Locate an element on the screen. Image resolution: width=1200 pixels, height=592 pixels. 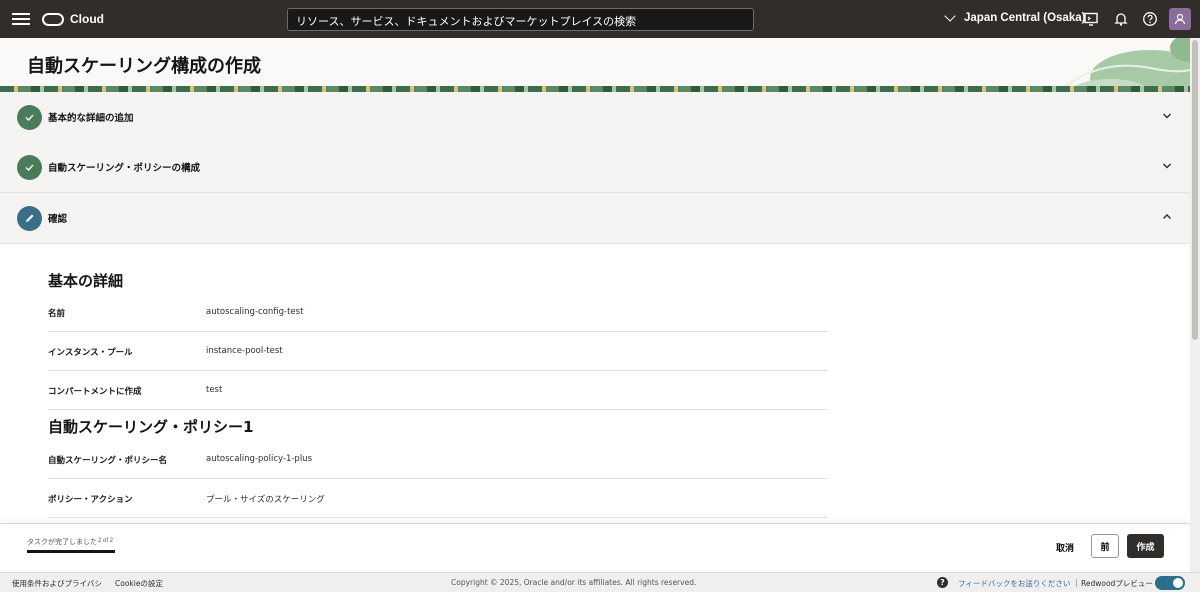
page-header: 自動スケーリング構成の作成 is located at coordinates (595, 64).